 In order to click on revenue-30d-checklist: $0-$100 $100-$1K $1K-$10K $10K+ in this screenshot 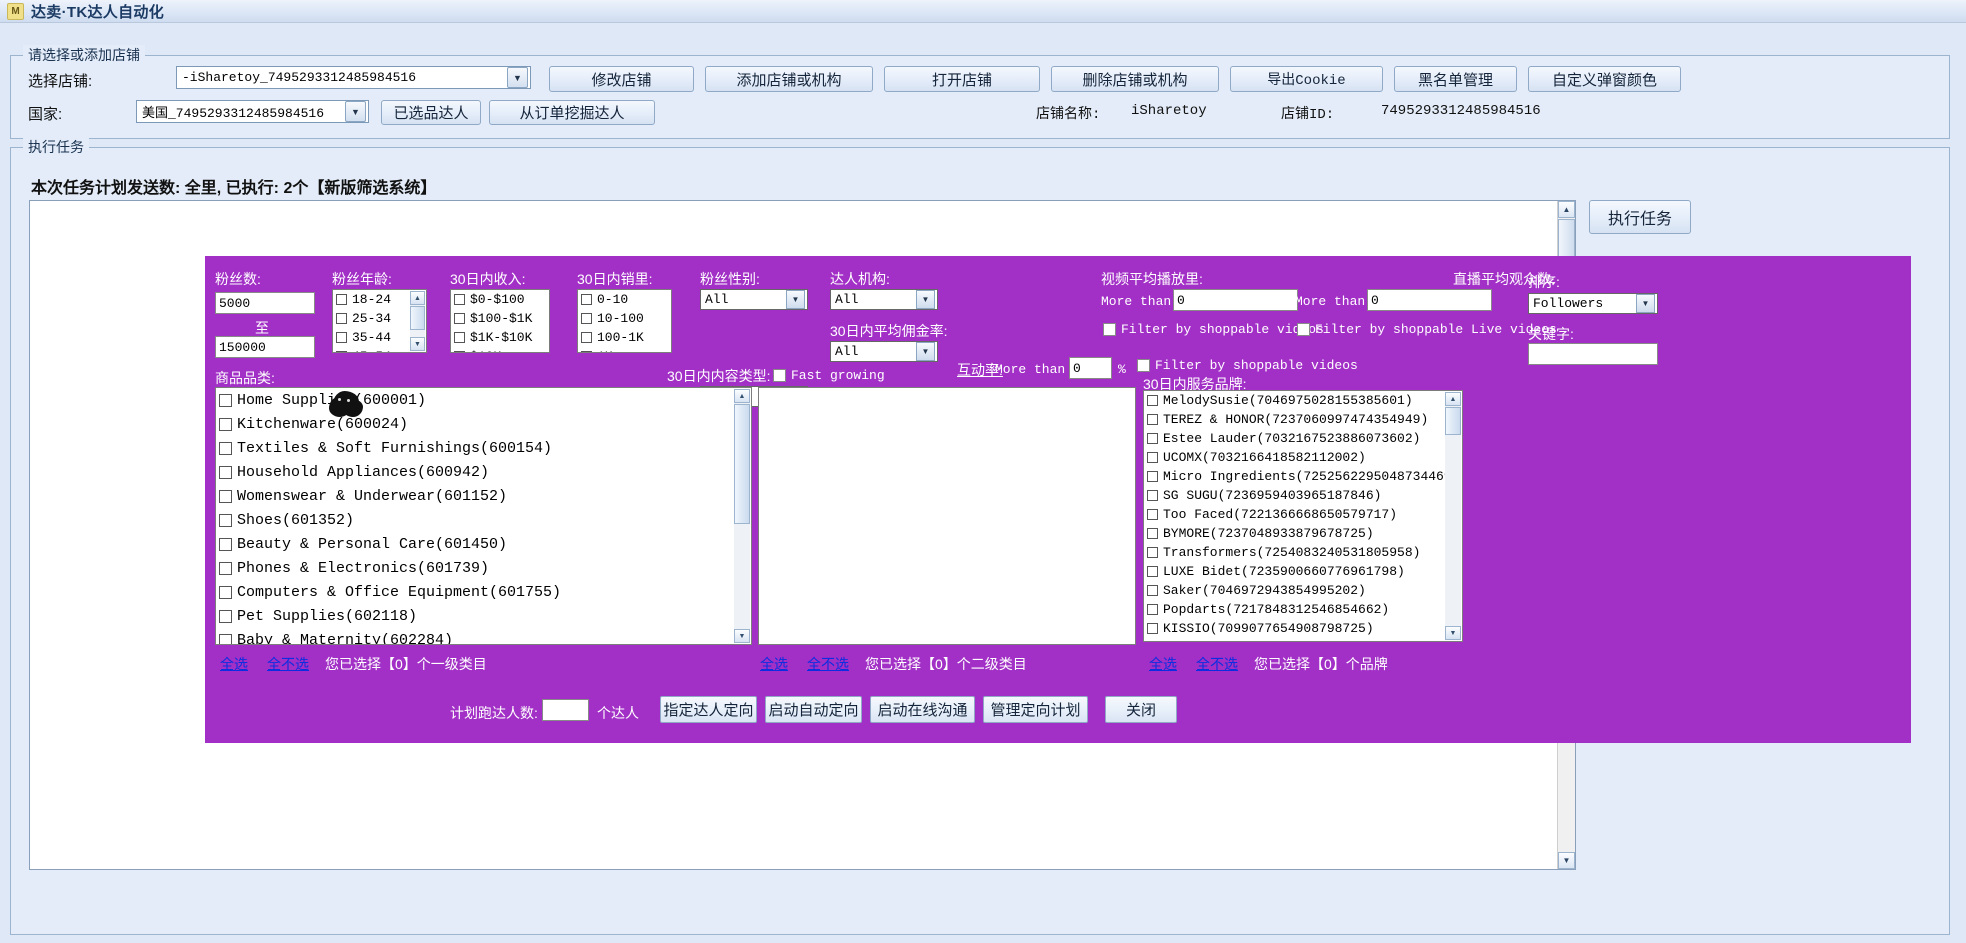, I will do `click(500, 321)`.